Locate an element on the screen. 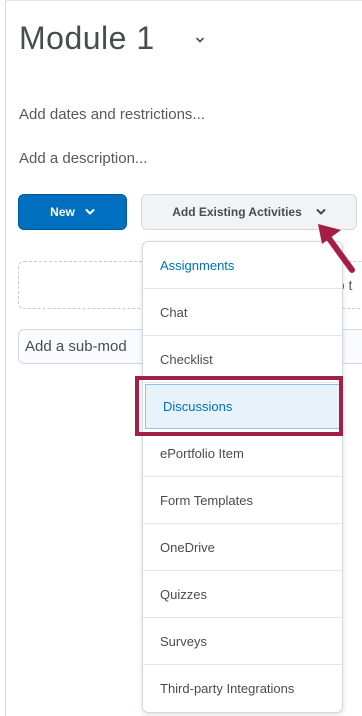 The image size is (362, 716). top-divider is located at coordinates (183, 0).